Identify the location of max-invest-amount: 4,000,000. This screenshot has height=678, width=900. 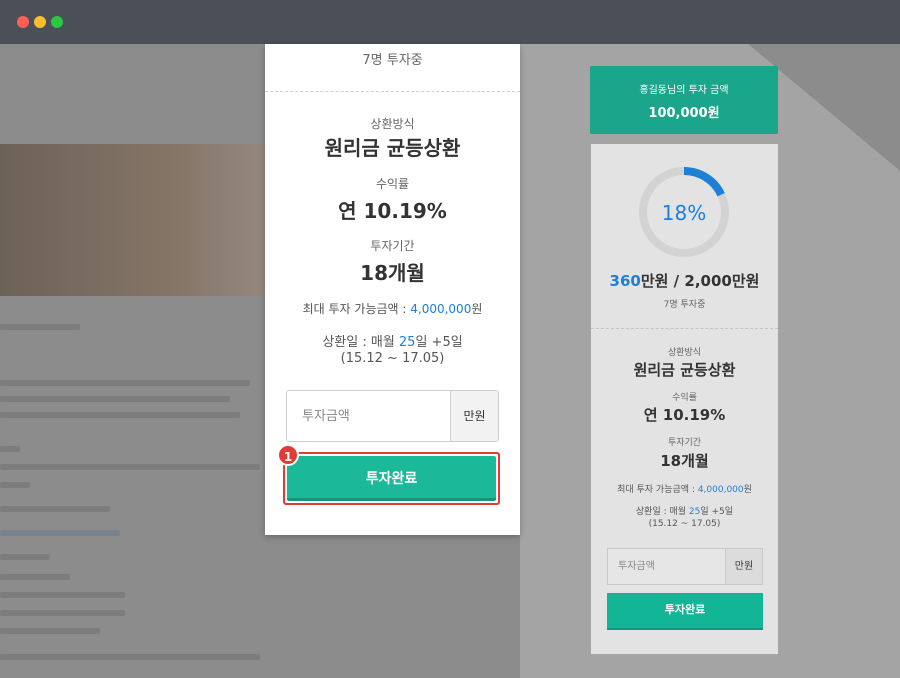
(441, 309).